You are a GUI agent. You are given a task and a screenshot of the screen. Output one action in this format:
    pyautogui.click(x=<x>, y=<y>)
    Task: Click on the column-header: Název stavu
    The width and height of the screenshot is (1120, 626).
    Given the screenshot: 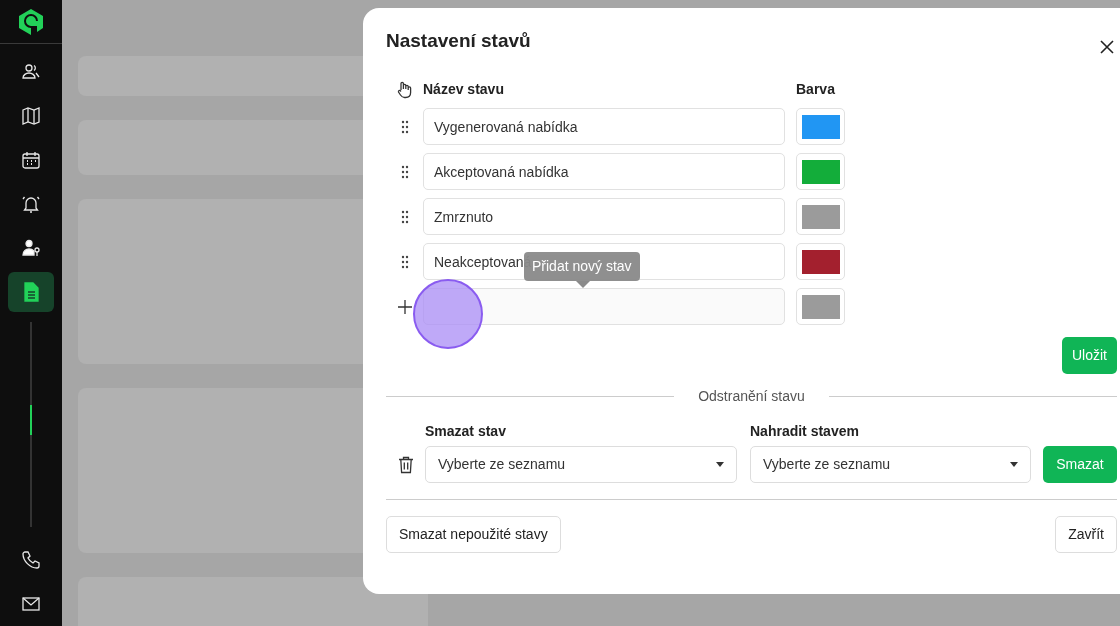 What is the action you would take?
    pyautogui.click(x=464, y=89)
    